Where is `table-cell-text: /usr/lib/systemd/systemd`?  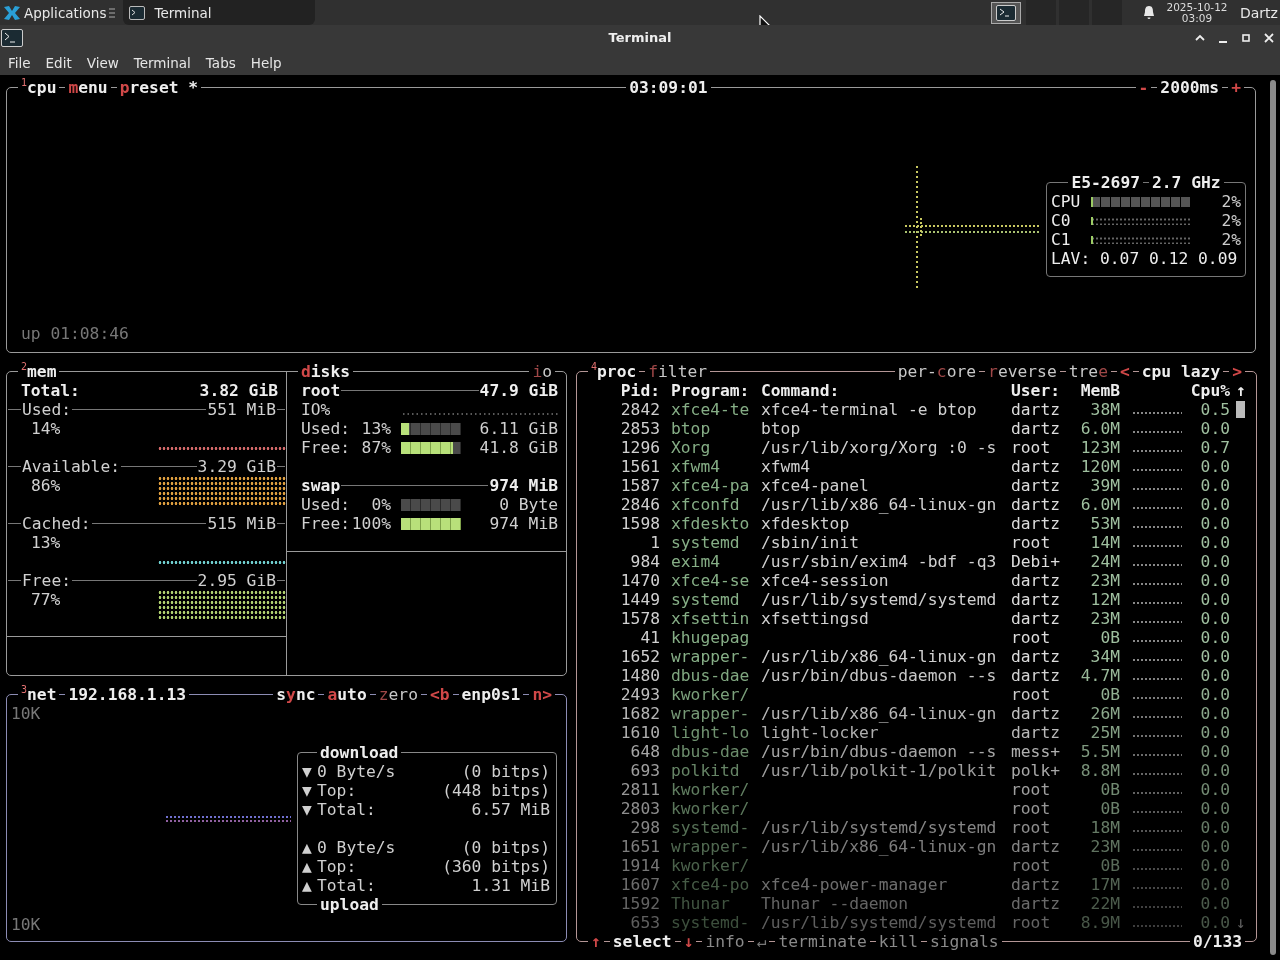 table-cell-text: /usr/lib/systemd/systemd is located at coordinates (879, 599).